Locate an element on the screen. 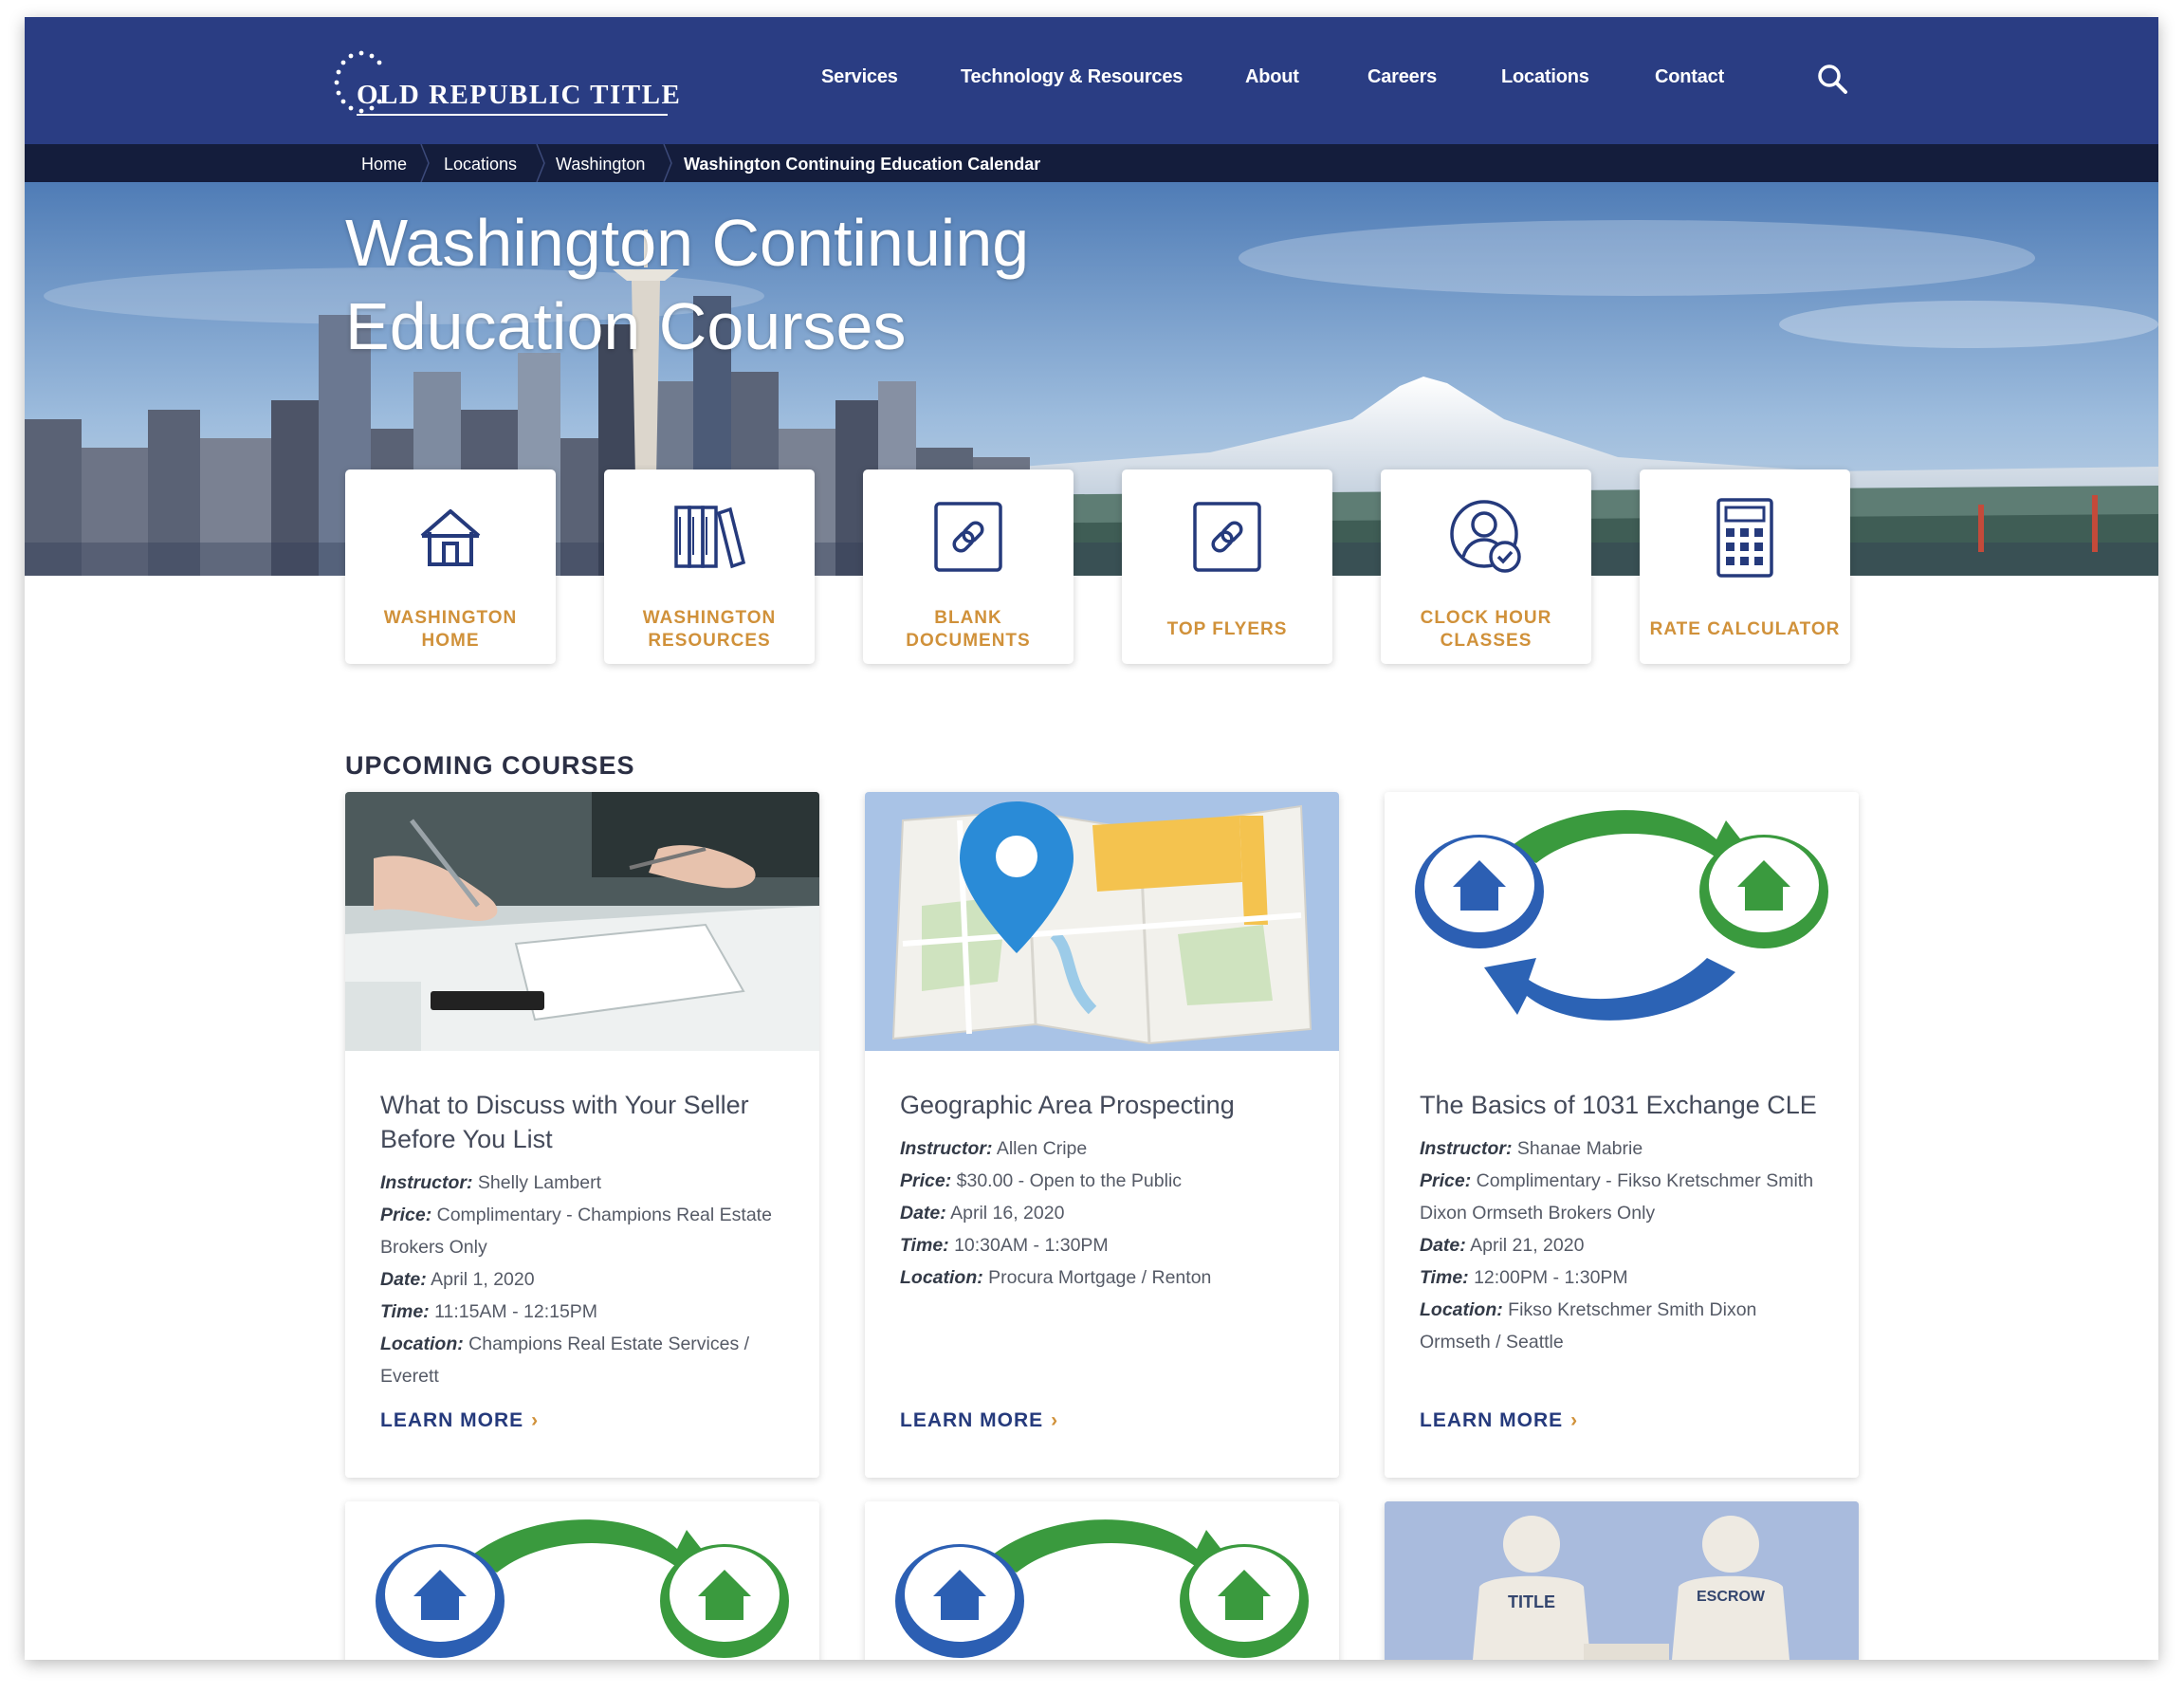 This screenshot has height=1693, width=2184. title-figure-label: TITLE is located at coordinates (1532, 1601).